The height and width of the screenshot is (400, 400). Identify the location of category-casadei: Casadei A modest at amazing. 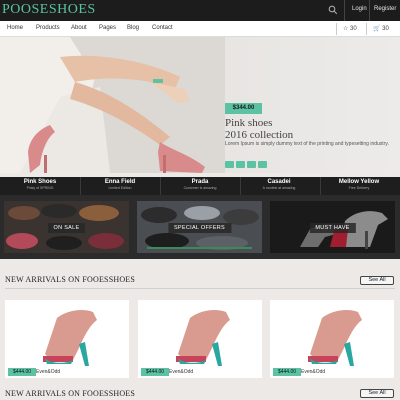
(279, 184).